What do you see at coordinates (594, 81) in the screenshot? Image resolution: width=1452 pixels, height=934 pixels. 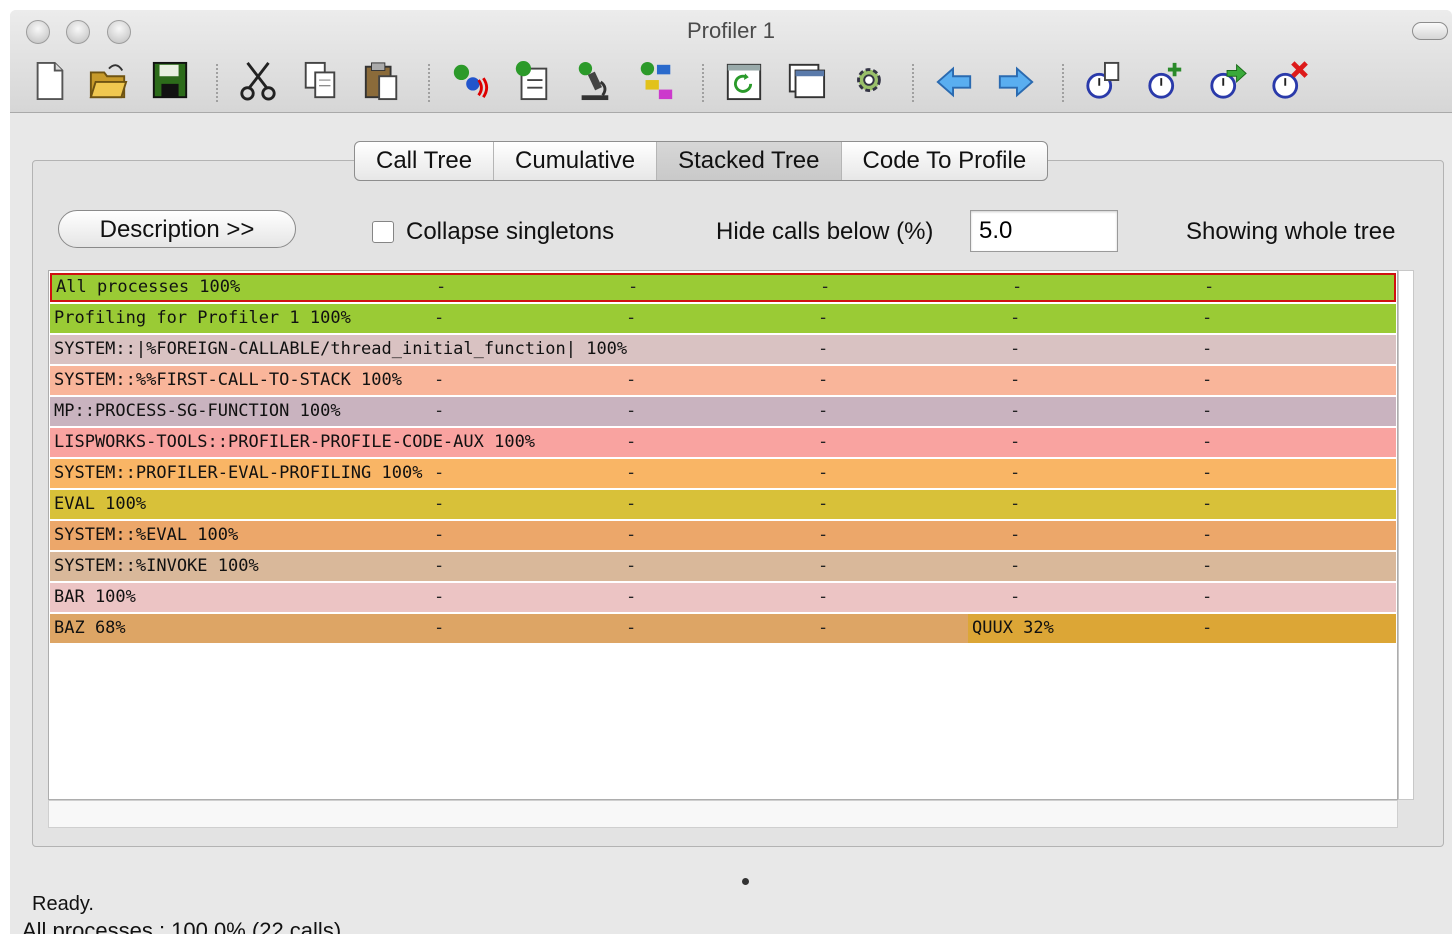 I see `microscope-icon` at bounding box center [594, 81].